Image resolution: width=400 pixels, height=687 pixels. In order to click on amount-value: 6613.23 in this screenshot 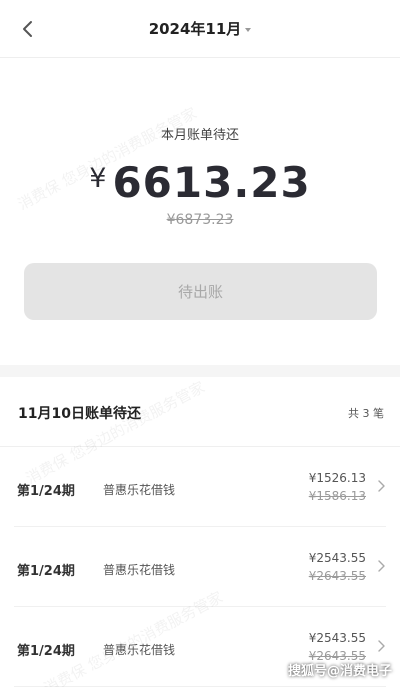, I will do `click(211, 182)`.